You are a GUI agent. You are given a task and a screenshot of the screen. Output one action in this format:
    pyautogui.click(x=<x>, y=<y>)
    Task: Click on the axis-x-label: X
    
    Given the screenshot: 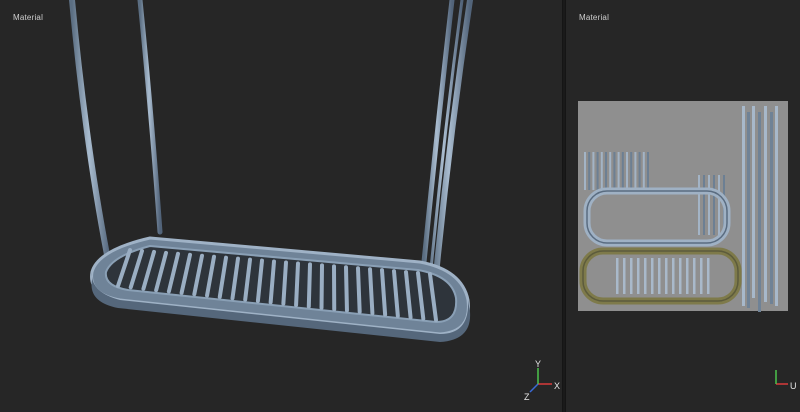 What is the action you would take?
    pyautogui.click(x=557, y=386)
    